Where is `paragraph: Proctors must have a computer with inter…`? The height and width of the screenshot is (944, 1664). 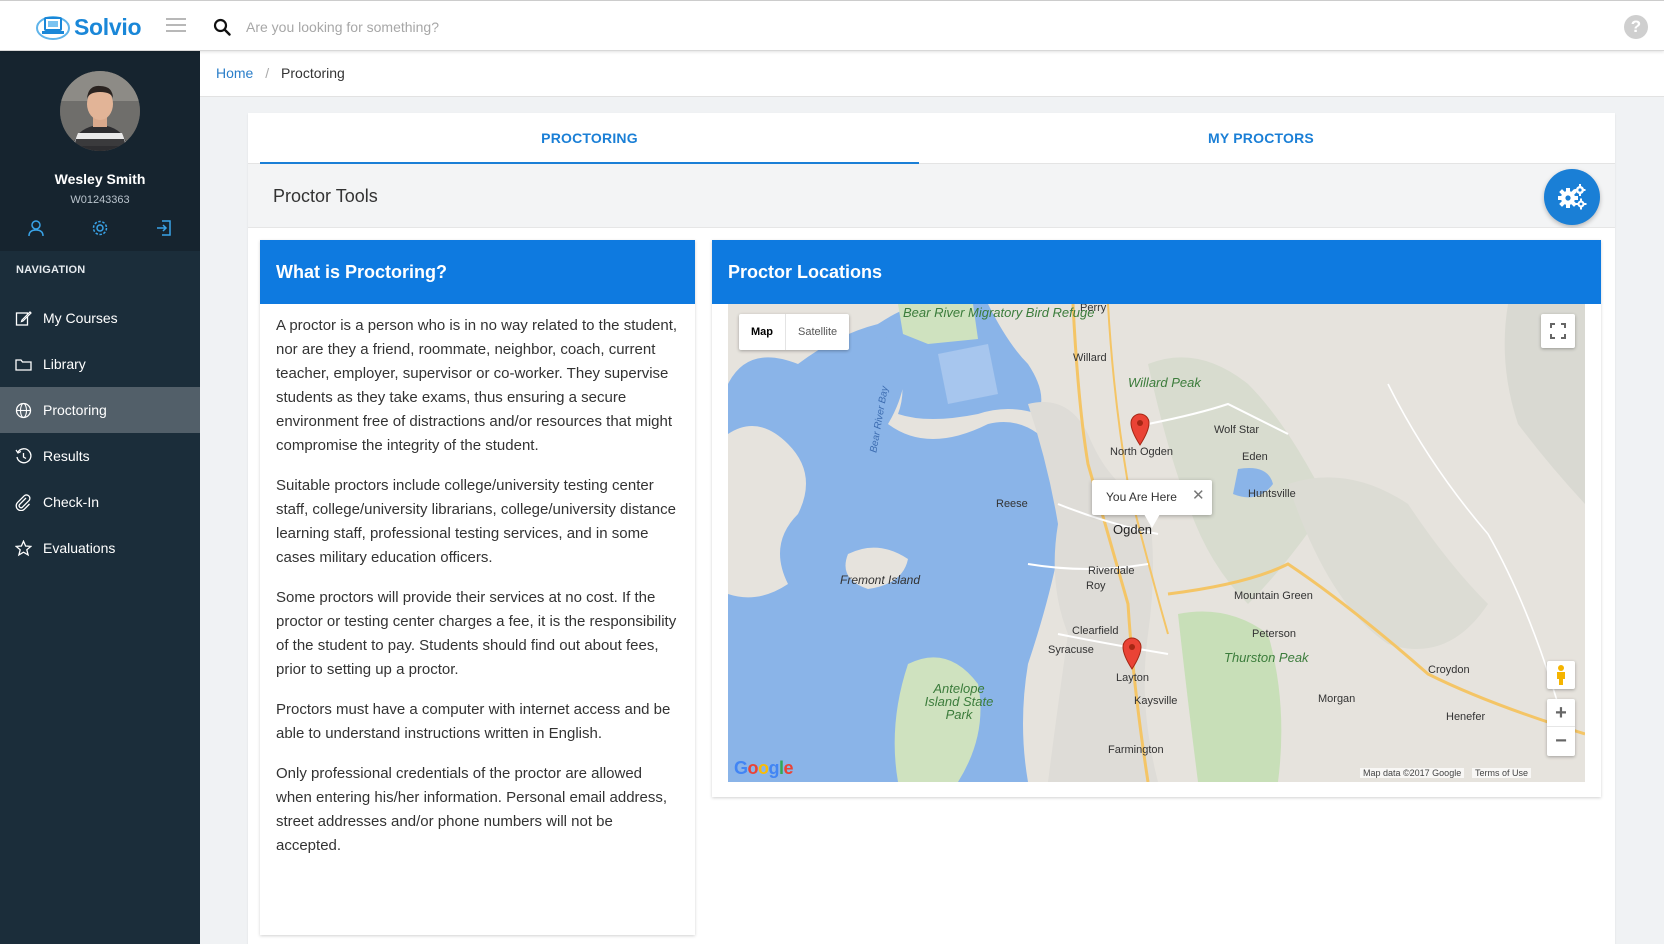
paragraph: Proctors must have a computer with inter… is located at coordinates (473, 721).